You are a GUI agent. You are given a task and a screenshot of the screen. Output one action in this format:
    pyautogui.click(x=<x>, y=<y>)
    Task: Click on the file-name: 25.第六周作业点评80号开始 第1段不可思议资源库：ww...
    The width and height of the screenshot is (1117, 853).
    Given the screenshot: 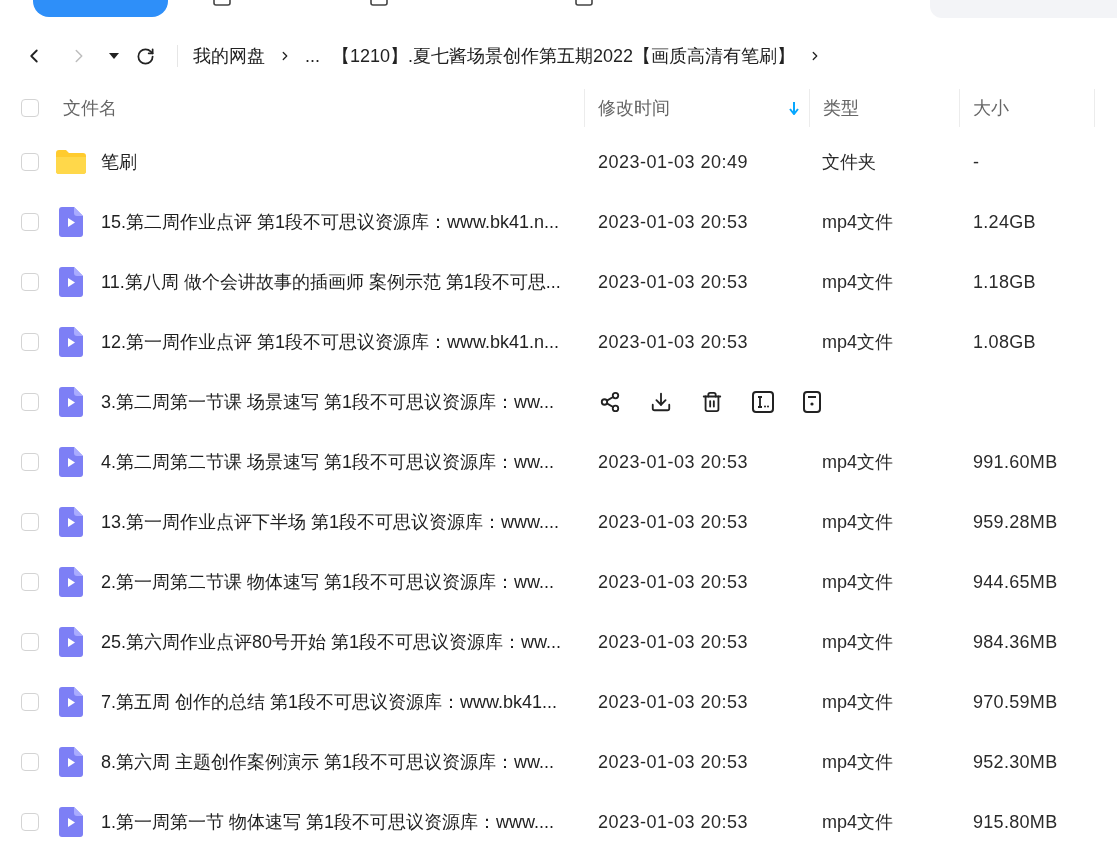 What is the action you would take?
    pyautogui.click(x=331, y=642)
    